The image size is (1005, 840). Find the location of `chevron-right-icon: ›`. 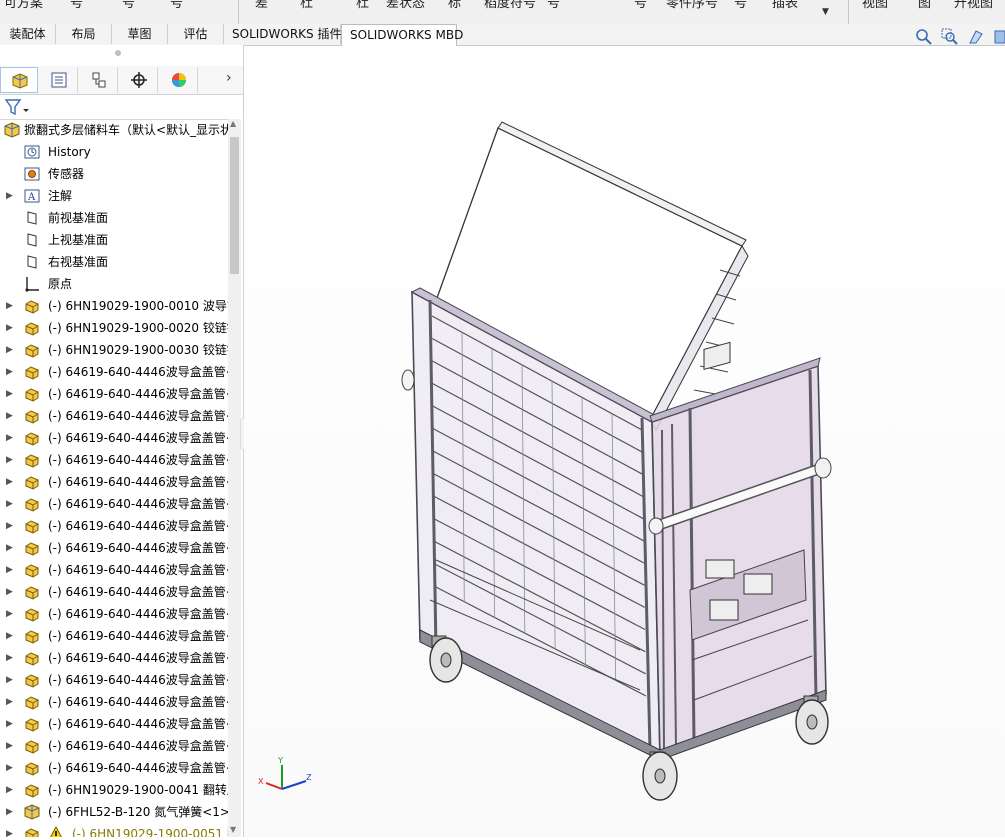

chevron-right-icon: › is located at coordinates (229, 78).